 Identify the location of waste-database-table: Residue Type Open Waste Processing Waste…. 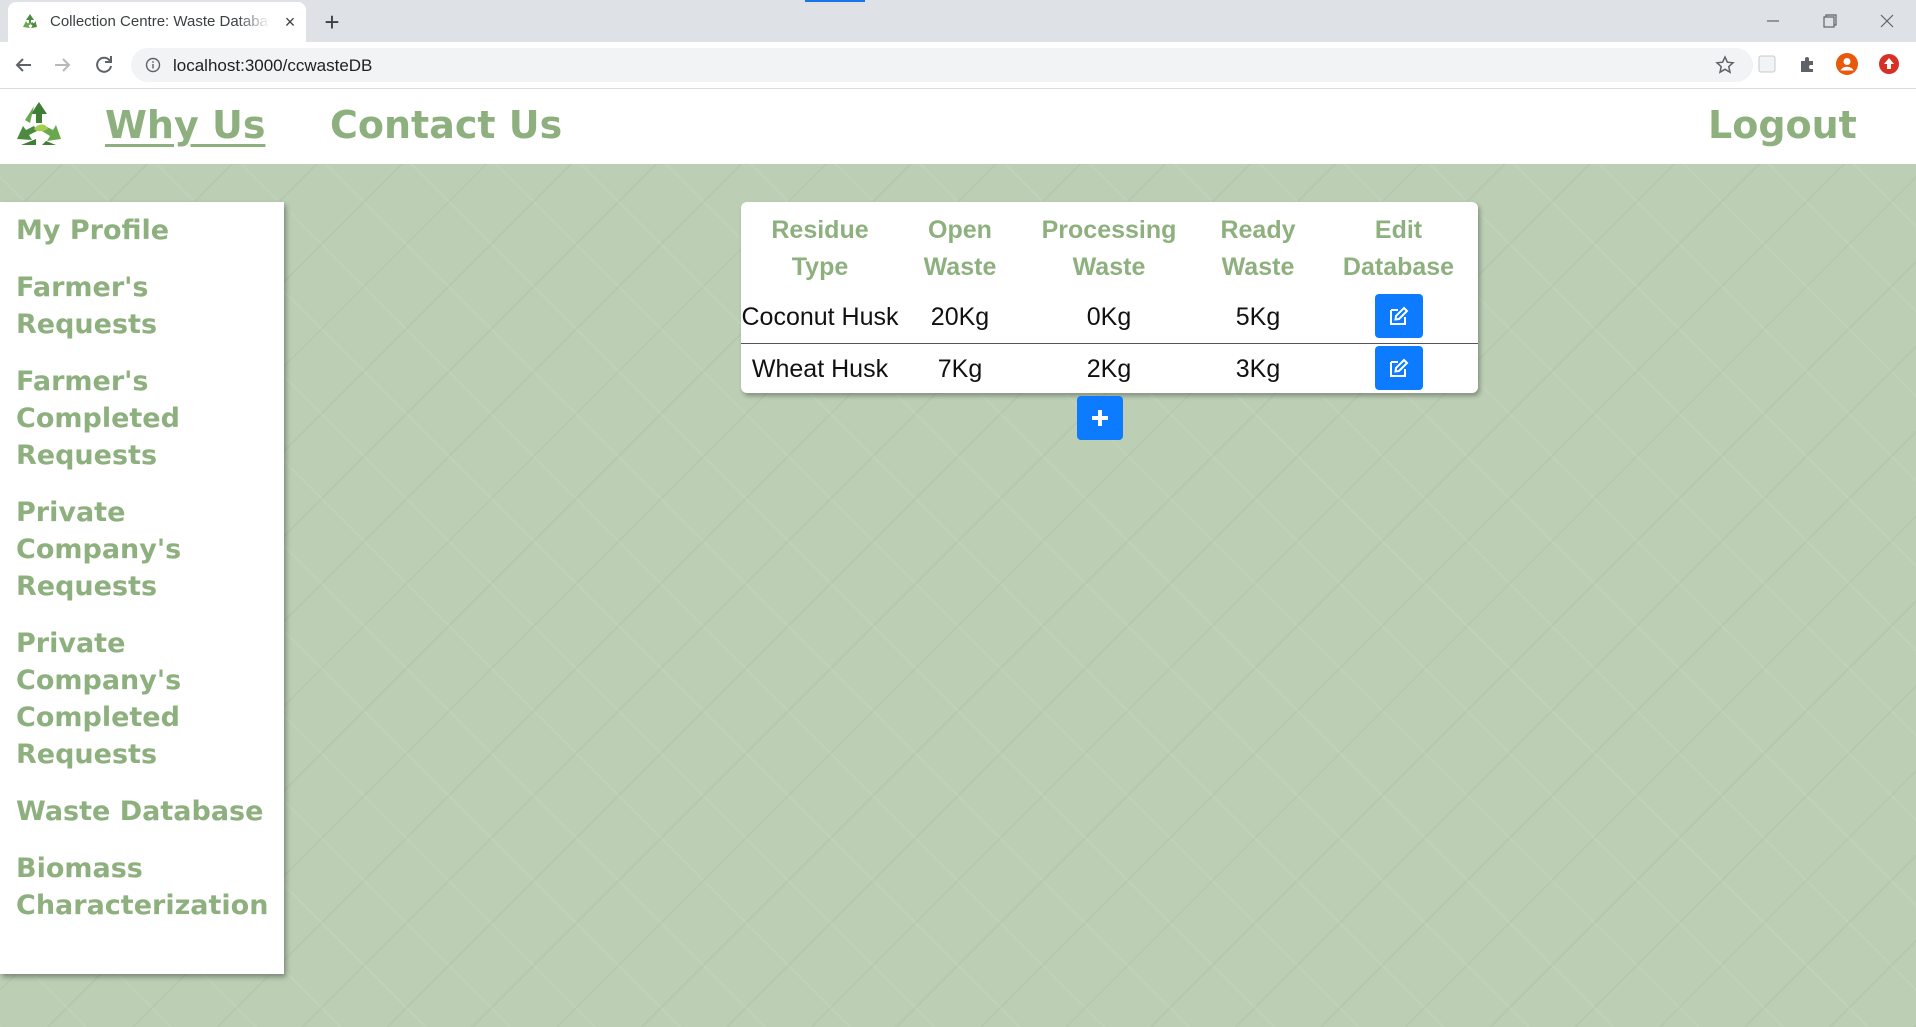
(1109, 297).